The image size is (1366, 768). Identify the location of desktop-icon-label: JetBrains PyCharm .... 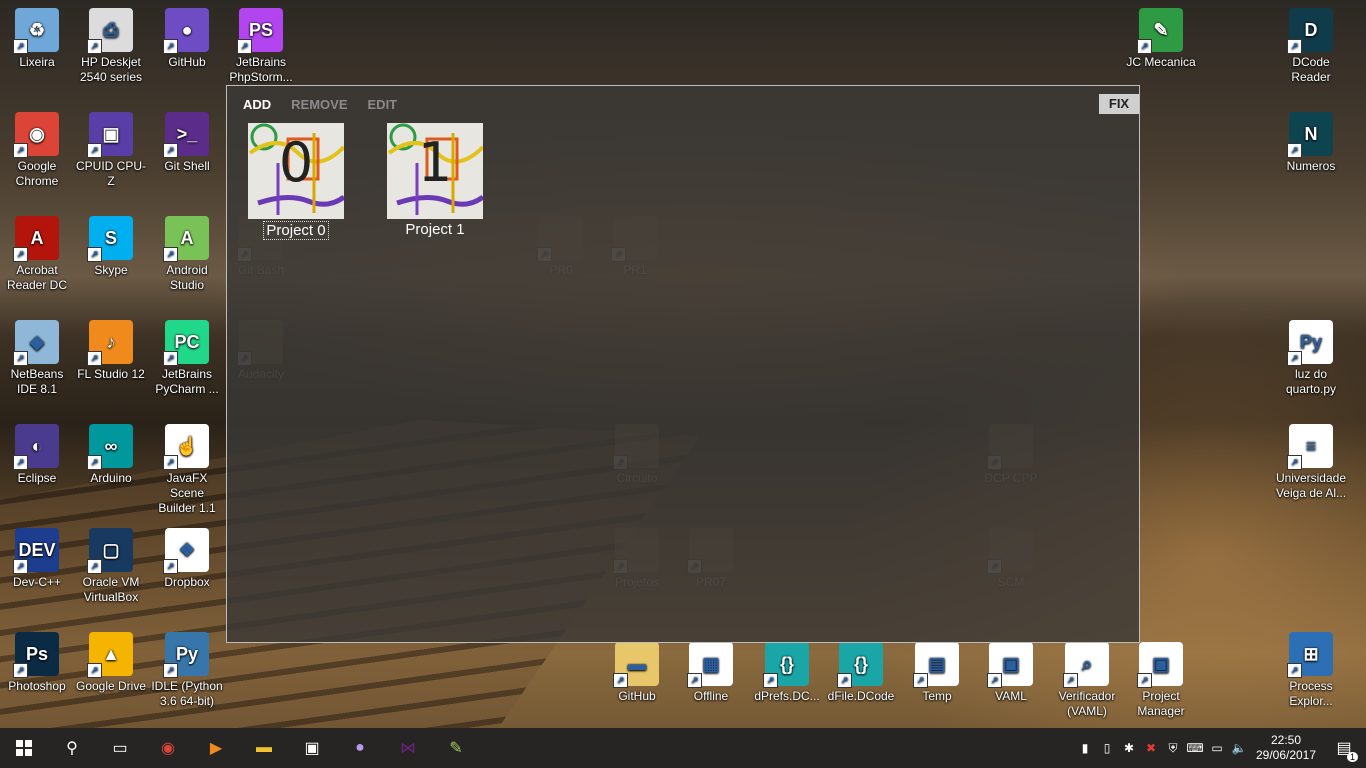
(187, 381).